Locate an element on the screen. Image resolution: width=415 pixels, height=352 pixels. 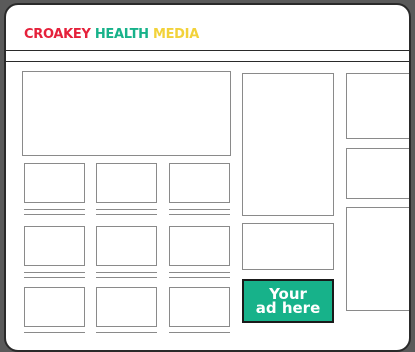
ad-label-line-2: ad here is located at coordinates (288, 308).